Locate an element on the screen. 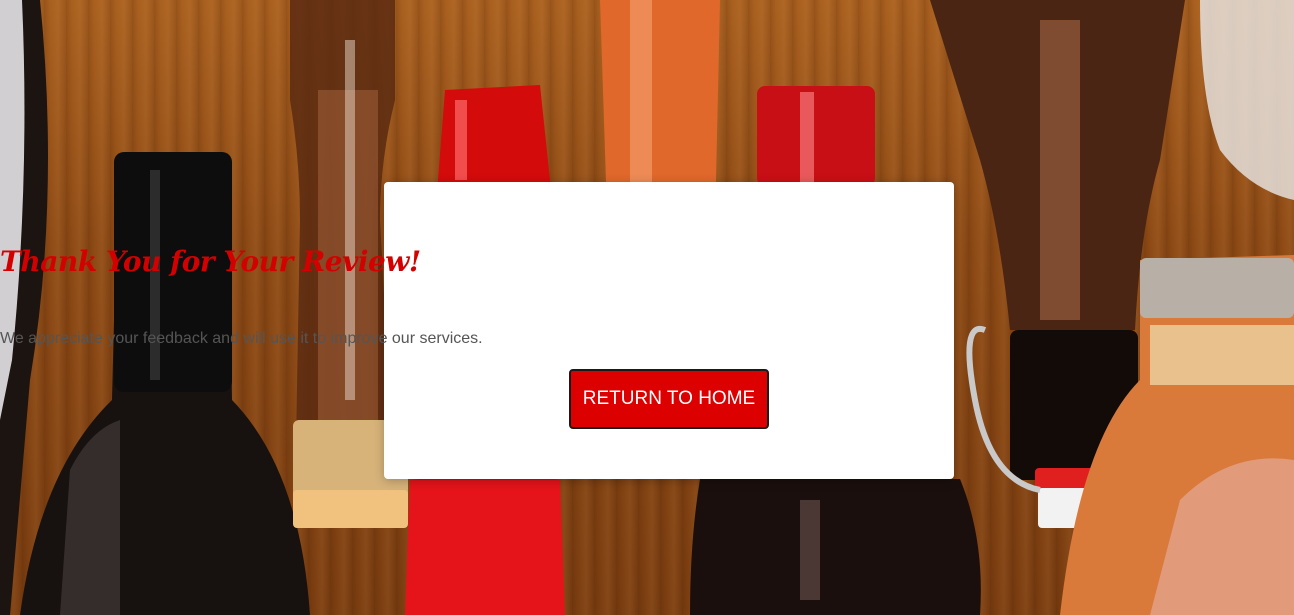 Image resolution: width=1294 pixels, height=615 pixels. modal-title: Thank You for Your Review! is located at coordinates (210, 261).